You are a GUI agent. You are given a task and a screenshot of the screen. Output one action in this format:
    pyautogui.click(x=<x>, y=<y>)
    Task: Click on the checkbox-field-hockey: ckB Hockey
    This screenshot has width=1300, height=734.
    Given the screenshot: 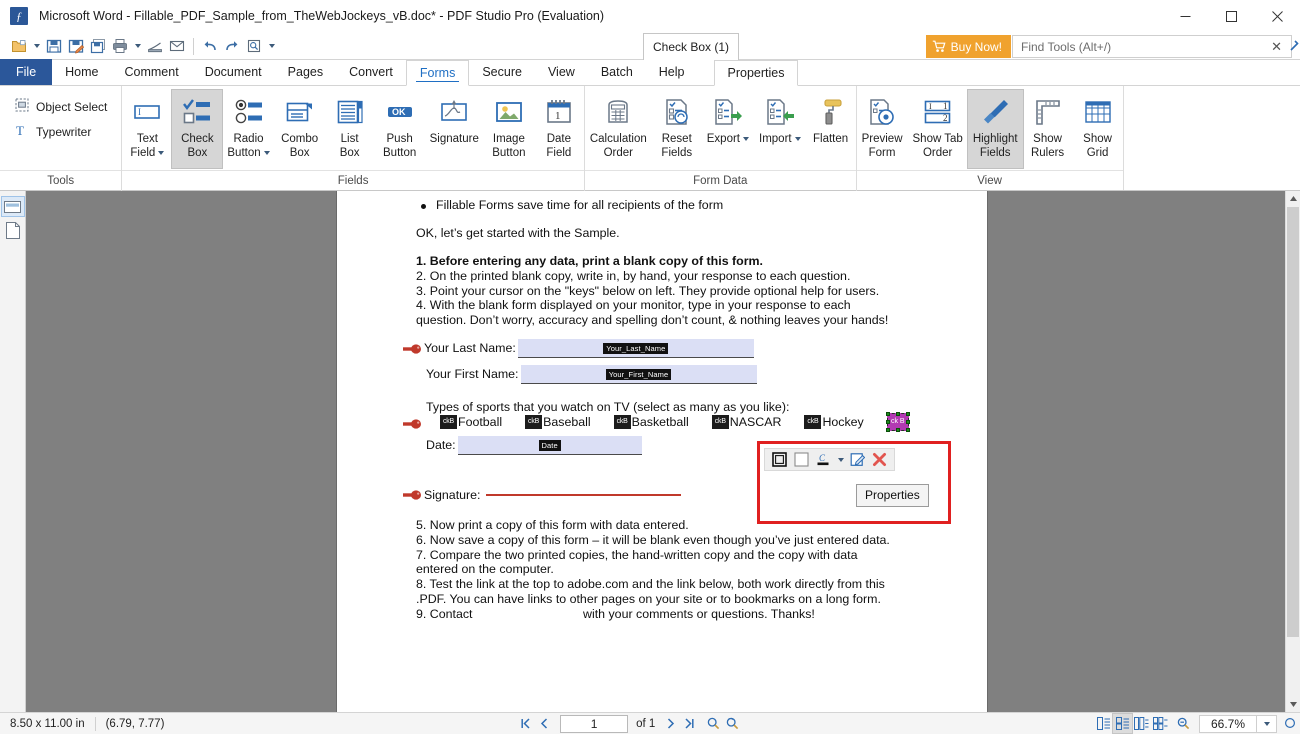 What is the action you would take?
    pyautogui.click(x=834, y=422)
    